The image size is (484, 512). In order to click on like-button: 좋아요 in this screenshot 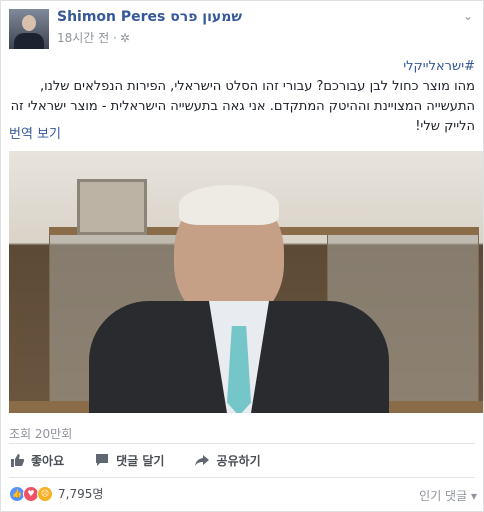, I will do `click(36, 460)`.